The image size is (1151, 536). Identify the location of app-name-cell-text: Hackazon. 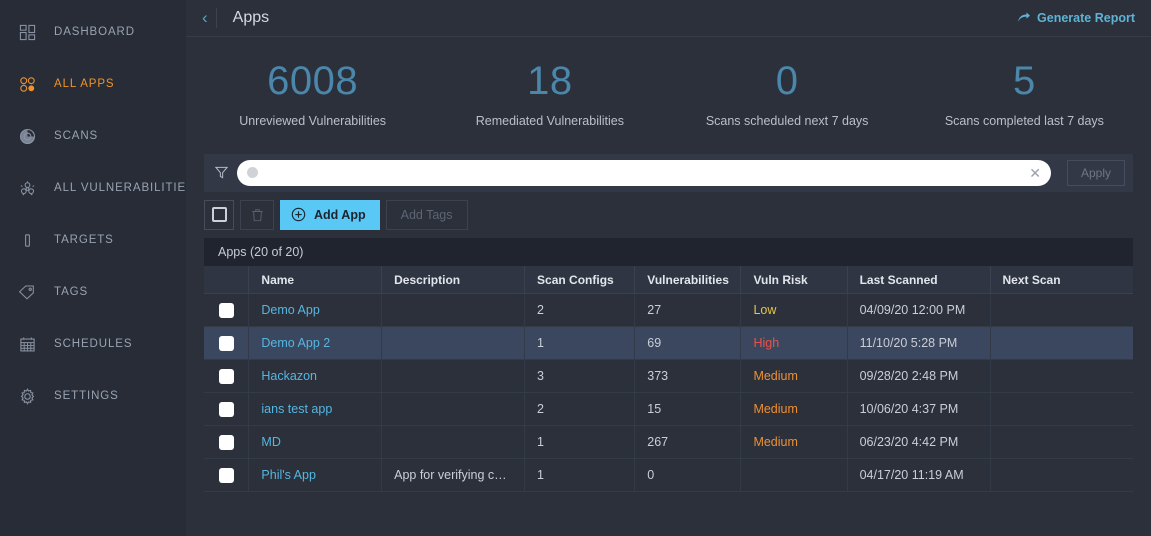
(289, 376).